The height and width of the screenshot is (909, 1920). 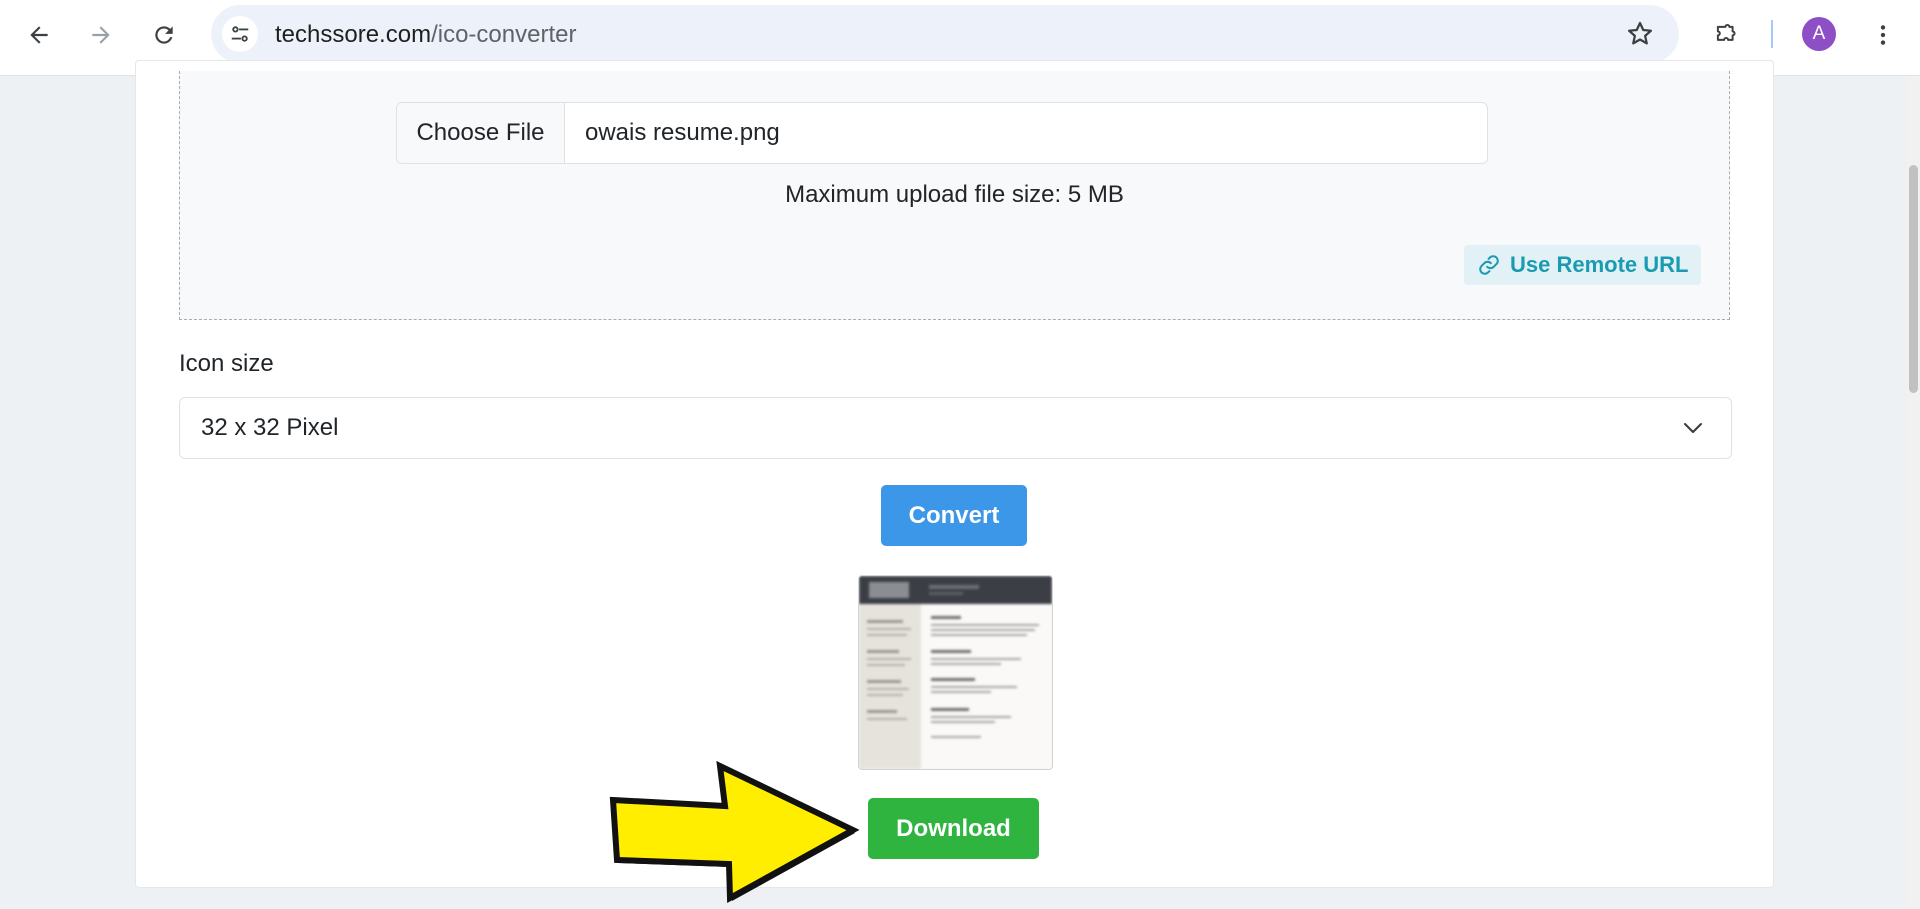 What do you see at coordinates (954, 515) in the screenshot?
I see `convert-button: Convert` at bounding box center [954, 515].